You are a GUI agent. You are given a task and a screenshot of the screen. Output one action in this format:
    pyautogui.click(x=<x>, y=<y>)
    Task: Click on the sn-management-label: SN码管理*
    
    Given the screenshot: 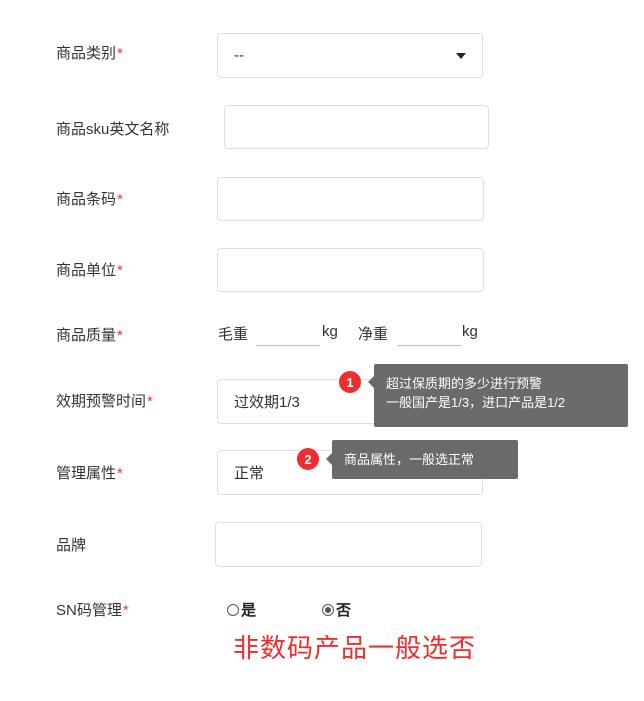 What is the action you would take?
    pyautogui.click(x=92, y=610)
    